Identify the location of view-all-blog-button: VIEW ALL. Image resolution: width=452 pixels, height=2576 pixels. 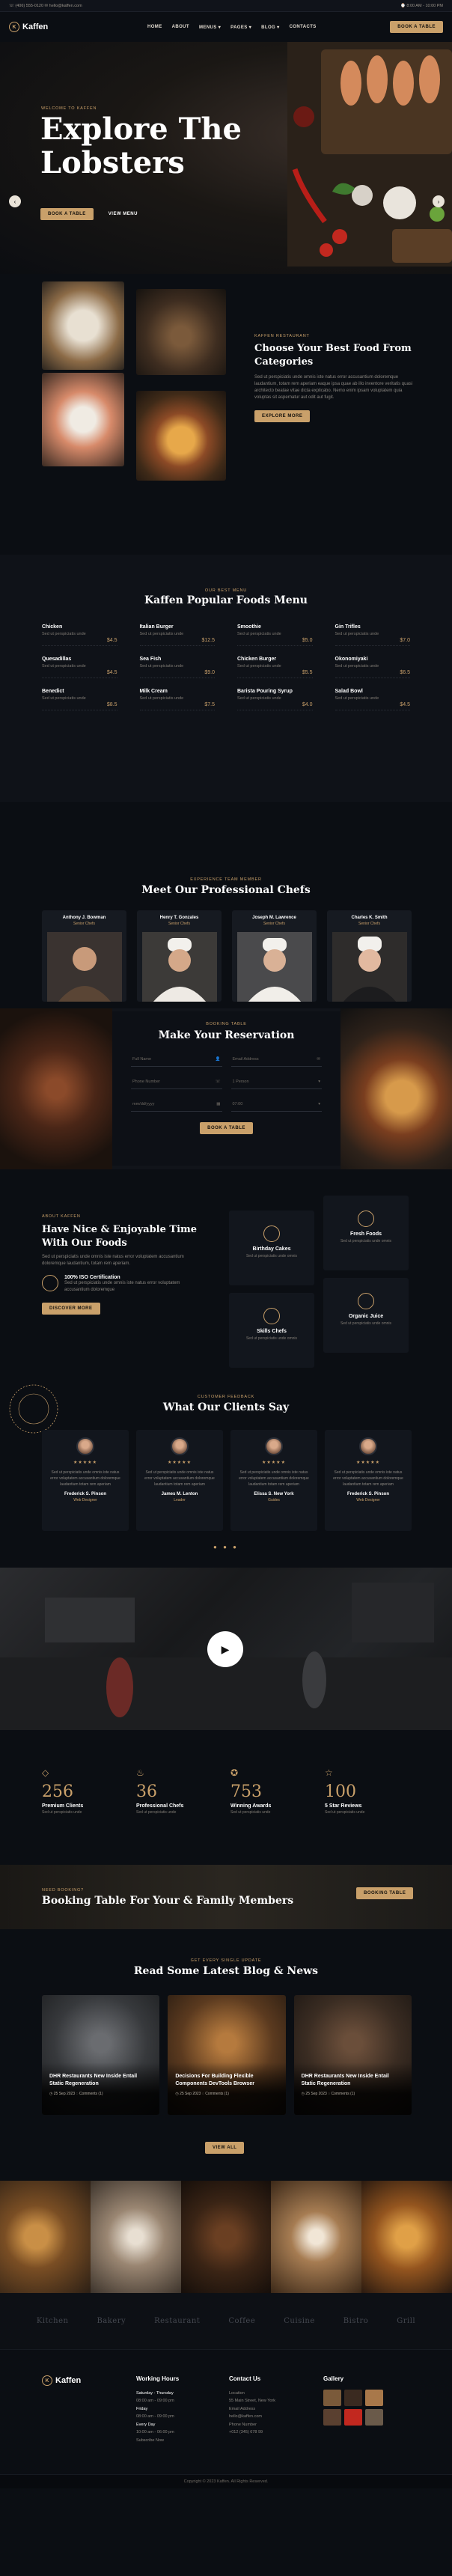
(225, 2148).